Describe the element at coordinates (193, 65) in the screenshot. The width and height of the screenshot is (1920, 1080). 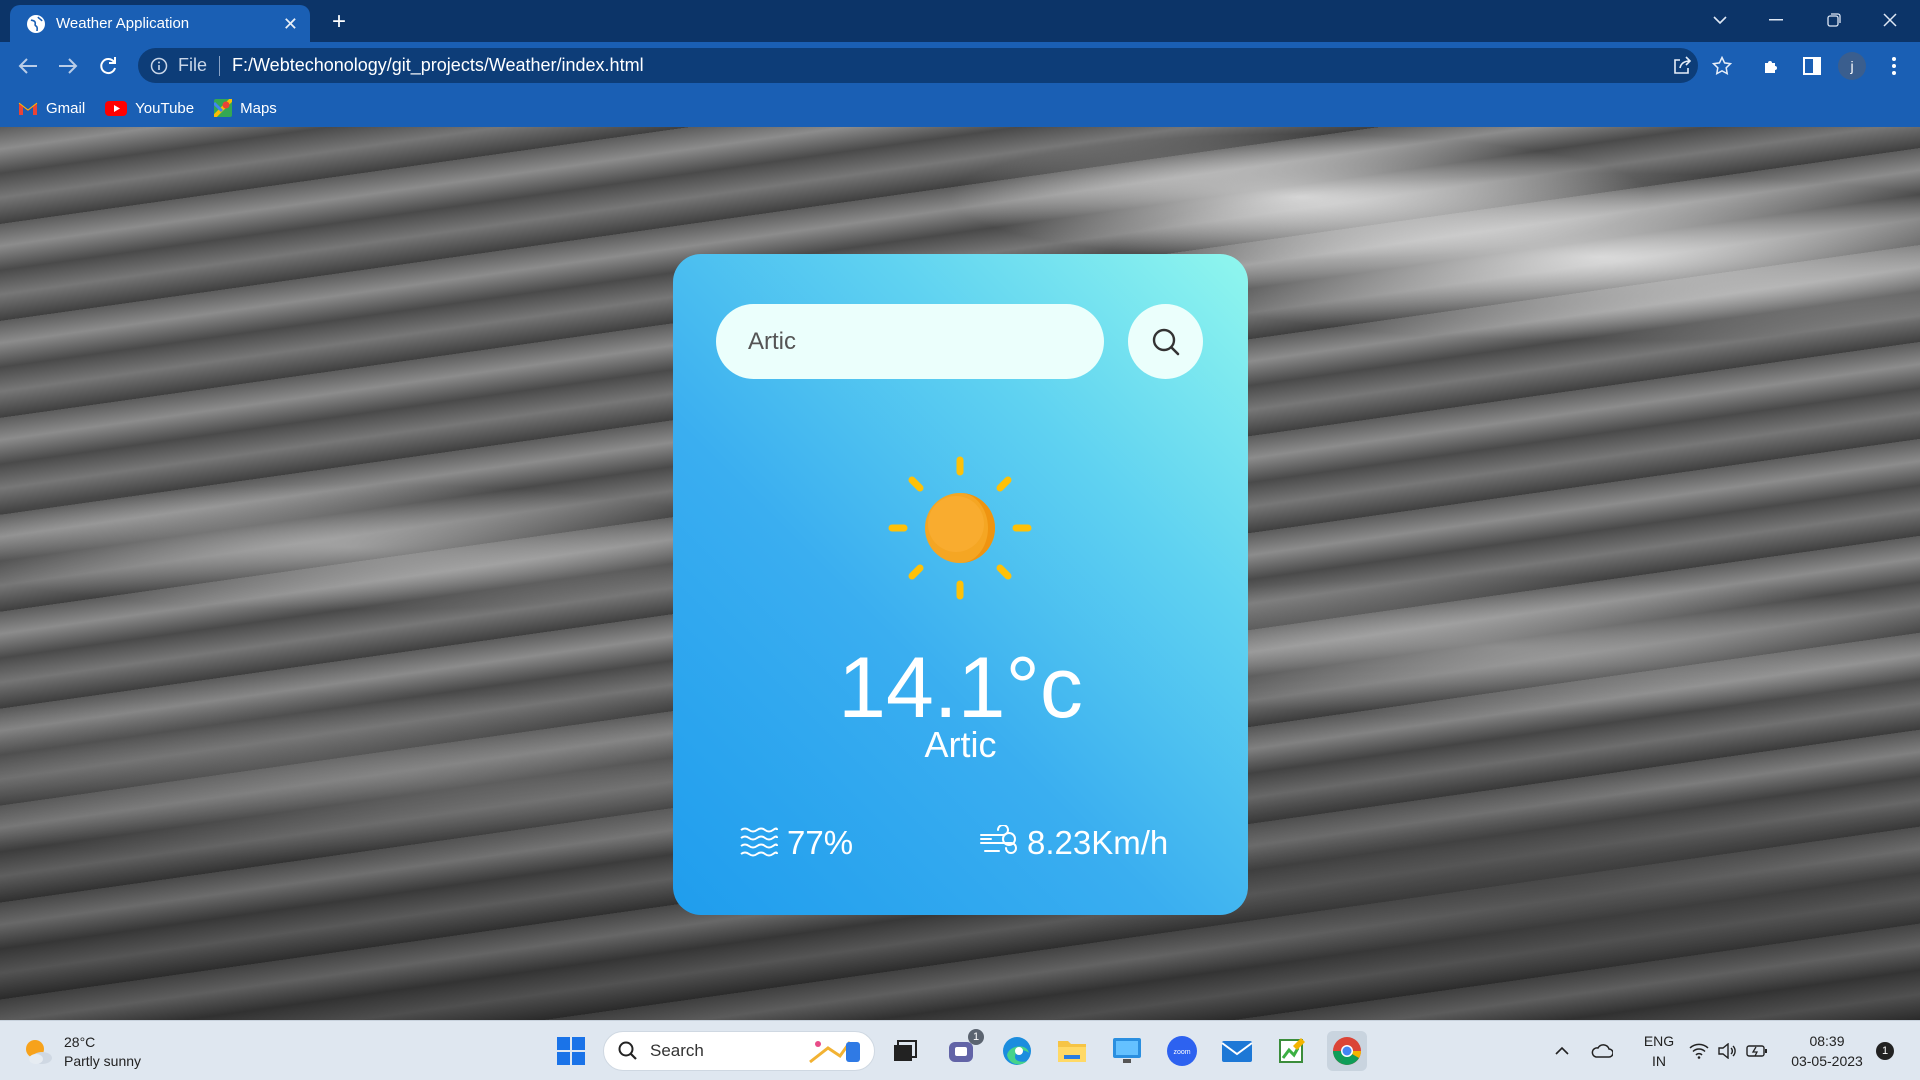
I see `url-scheme-label: File` at that location.